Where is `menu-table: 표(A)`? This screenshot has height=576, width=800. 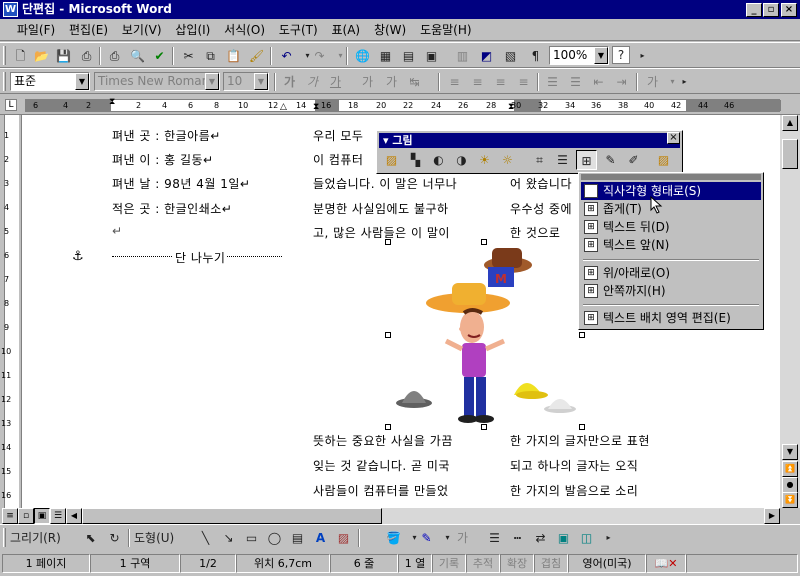
menu-table: 표(A) is located at coordinates (346, 30).